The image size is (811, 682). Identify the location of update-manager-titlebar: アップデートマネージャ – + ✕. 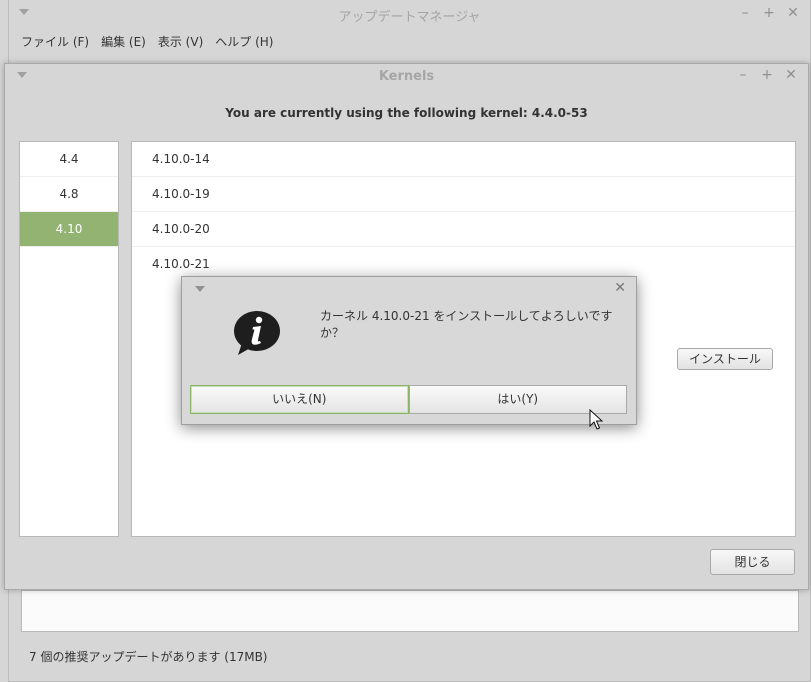
(409, 15).